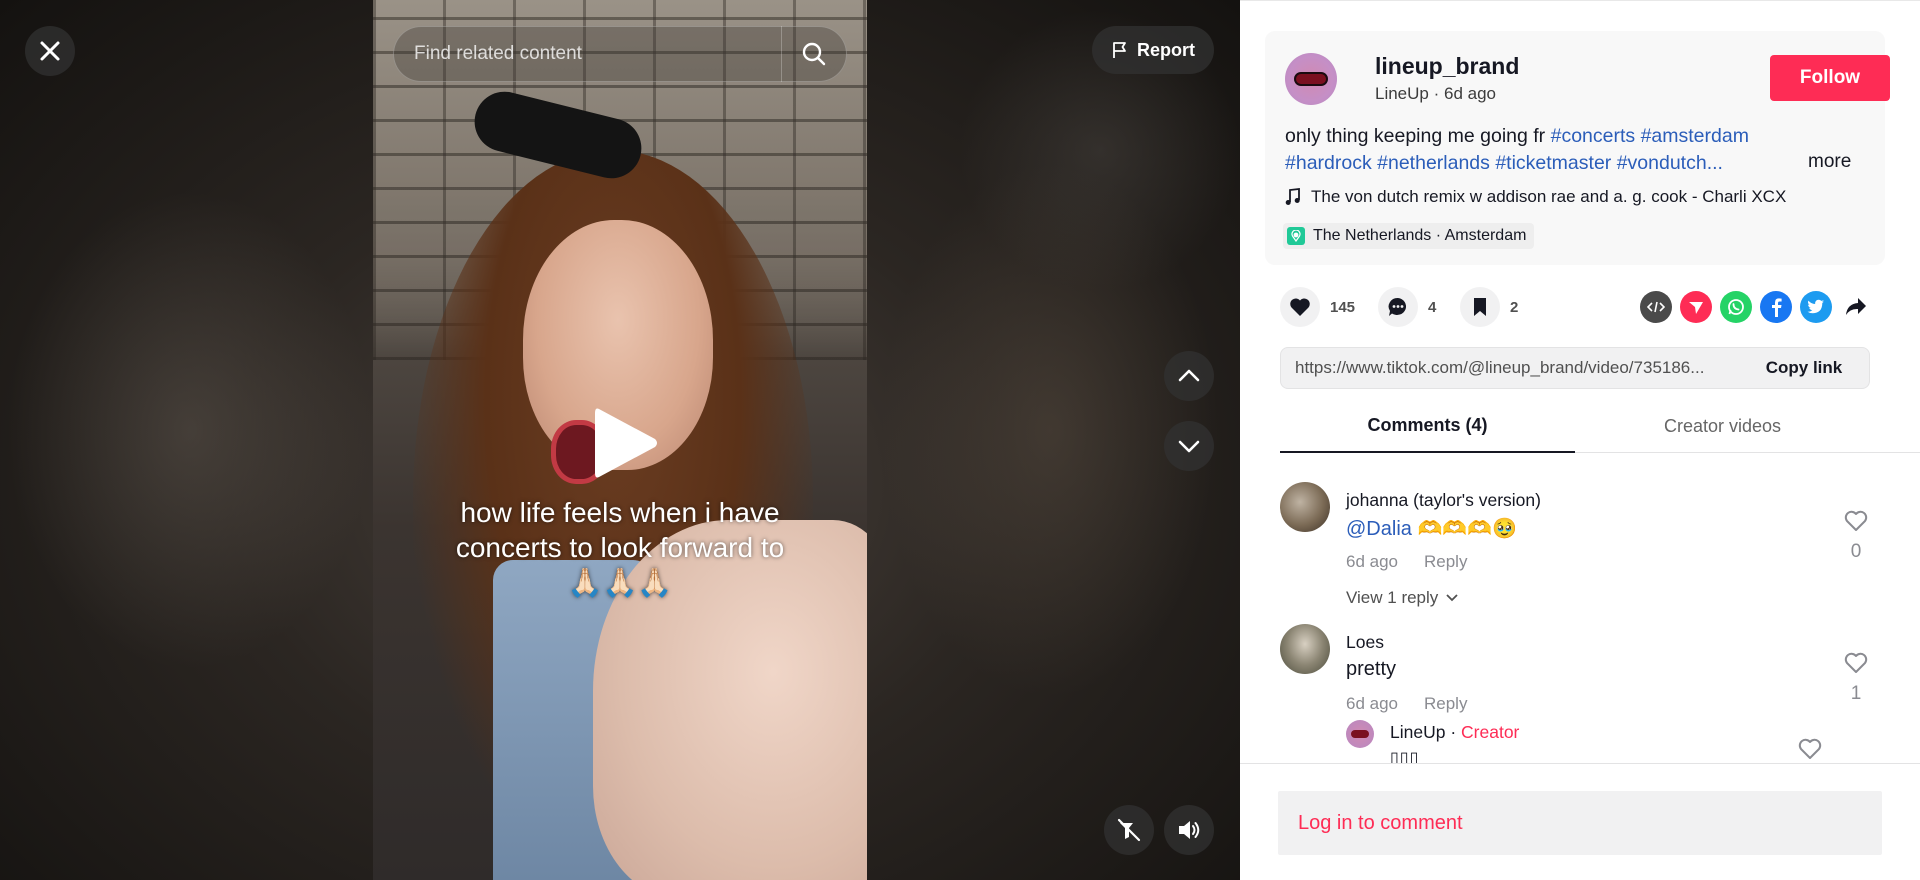  Describe the element at coordinates (1464, 529) in the screenshot. I see `comment-body: 🫶🫶🫶🥹` at that location.